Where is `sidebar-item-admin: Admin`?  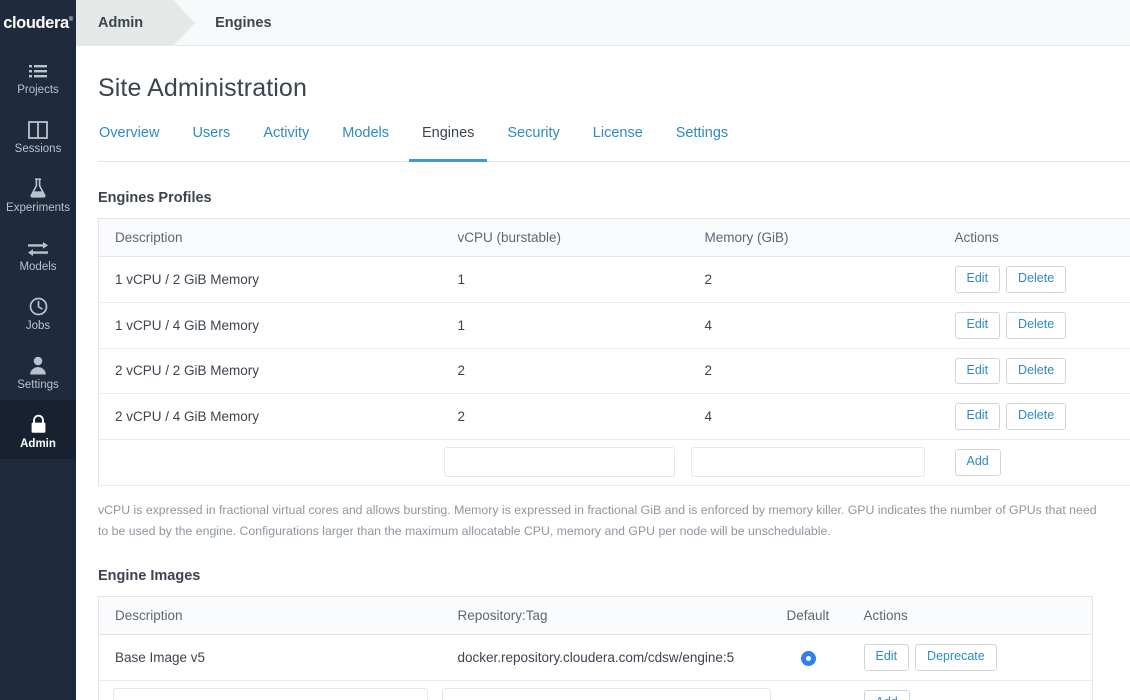 sidebar-item-admin: Admin is located at coordinates (38, 429).